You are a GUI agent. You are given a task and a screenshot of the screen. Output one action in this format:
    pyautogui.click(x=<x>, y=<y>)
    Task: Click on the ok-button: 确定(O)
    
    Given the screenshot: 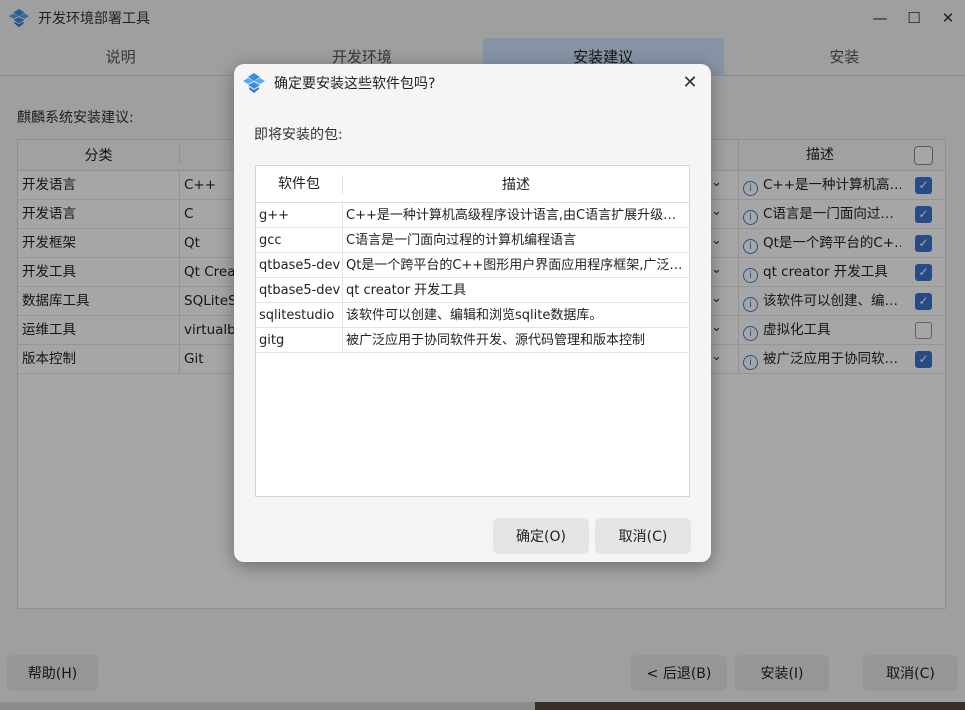 What is the action you would take?
    pyautogui.click(x=541, y=536)
    